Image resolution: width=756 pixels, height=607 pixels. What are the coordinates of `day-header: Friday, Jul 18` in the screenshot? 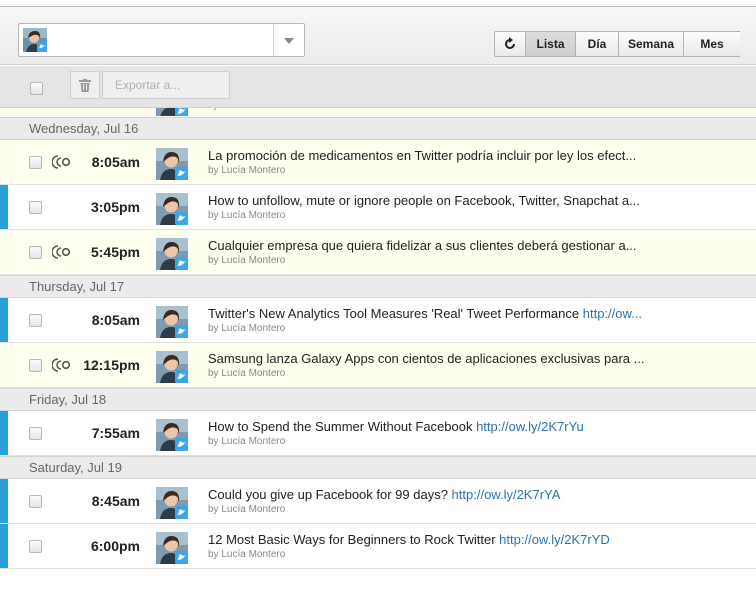 It's located at (378, 399).